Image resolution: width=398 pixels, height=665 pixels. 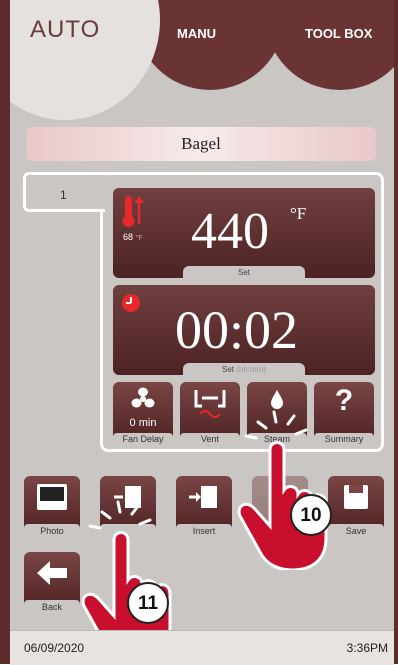 I want to click on timer-set-text: Set, so click(x=227, y=369).